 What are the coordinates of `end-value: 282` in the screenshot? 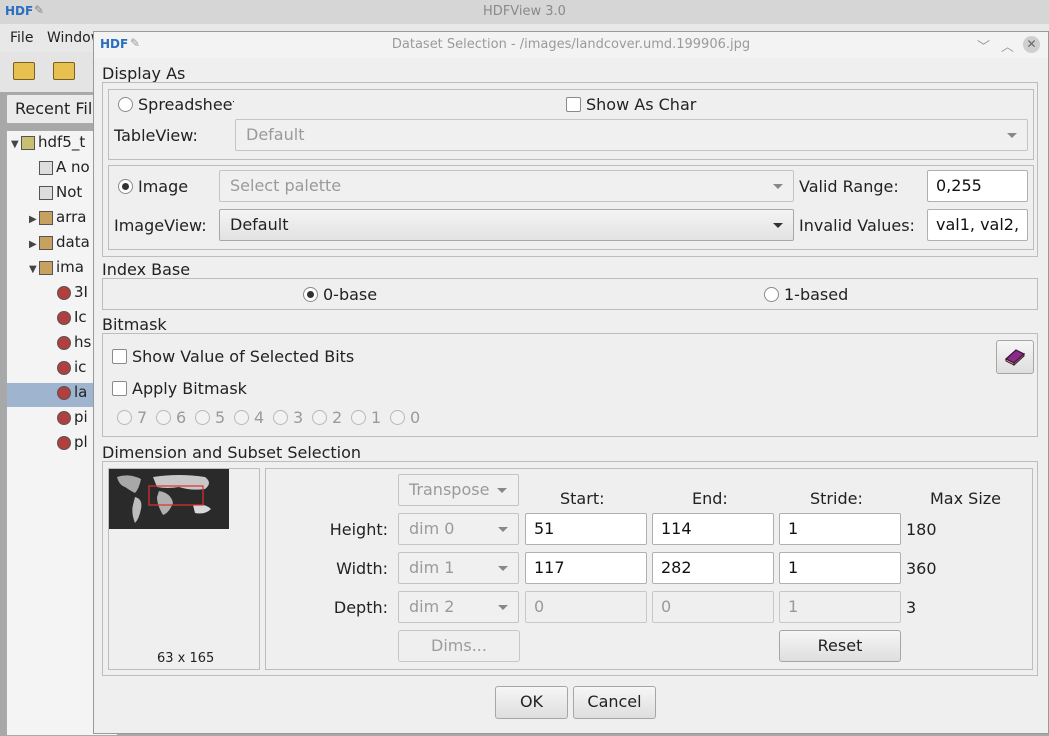 It's located at (676, 567).